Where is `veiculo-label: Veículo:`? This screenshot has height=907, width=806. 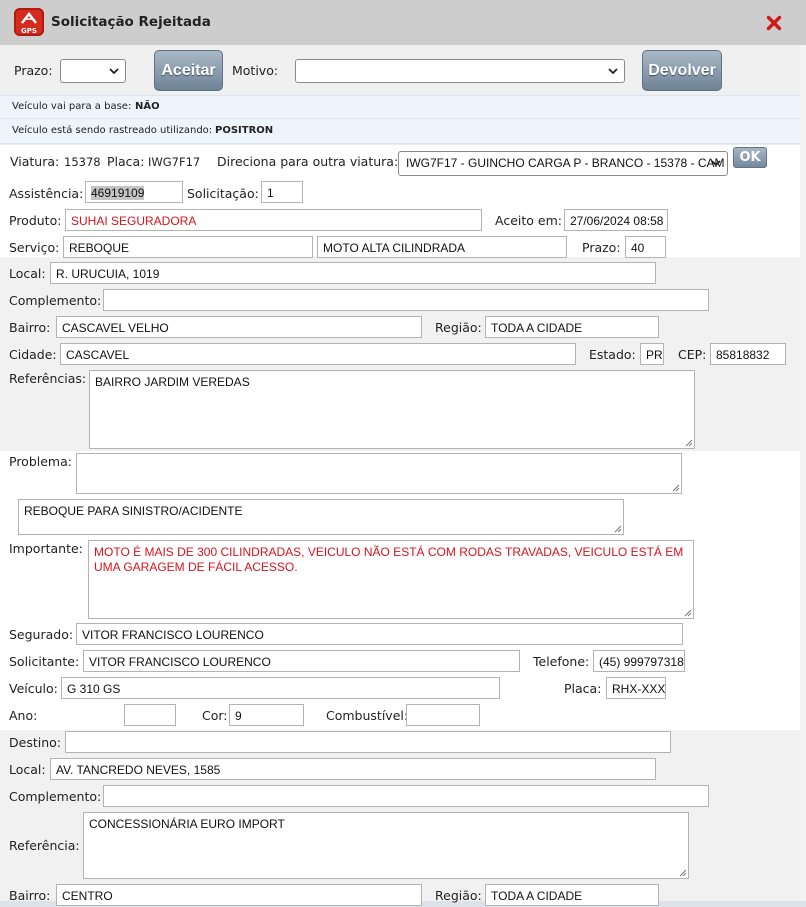 veiculo-label: Veículo: is located at coordinates (33, 688).